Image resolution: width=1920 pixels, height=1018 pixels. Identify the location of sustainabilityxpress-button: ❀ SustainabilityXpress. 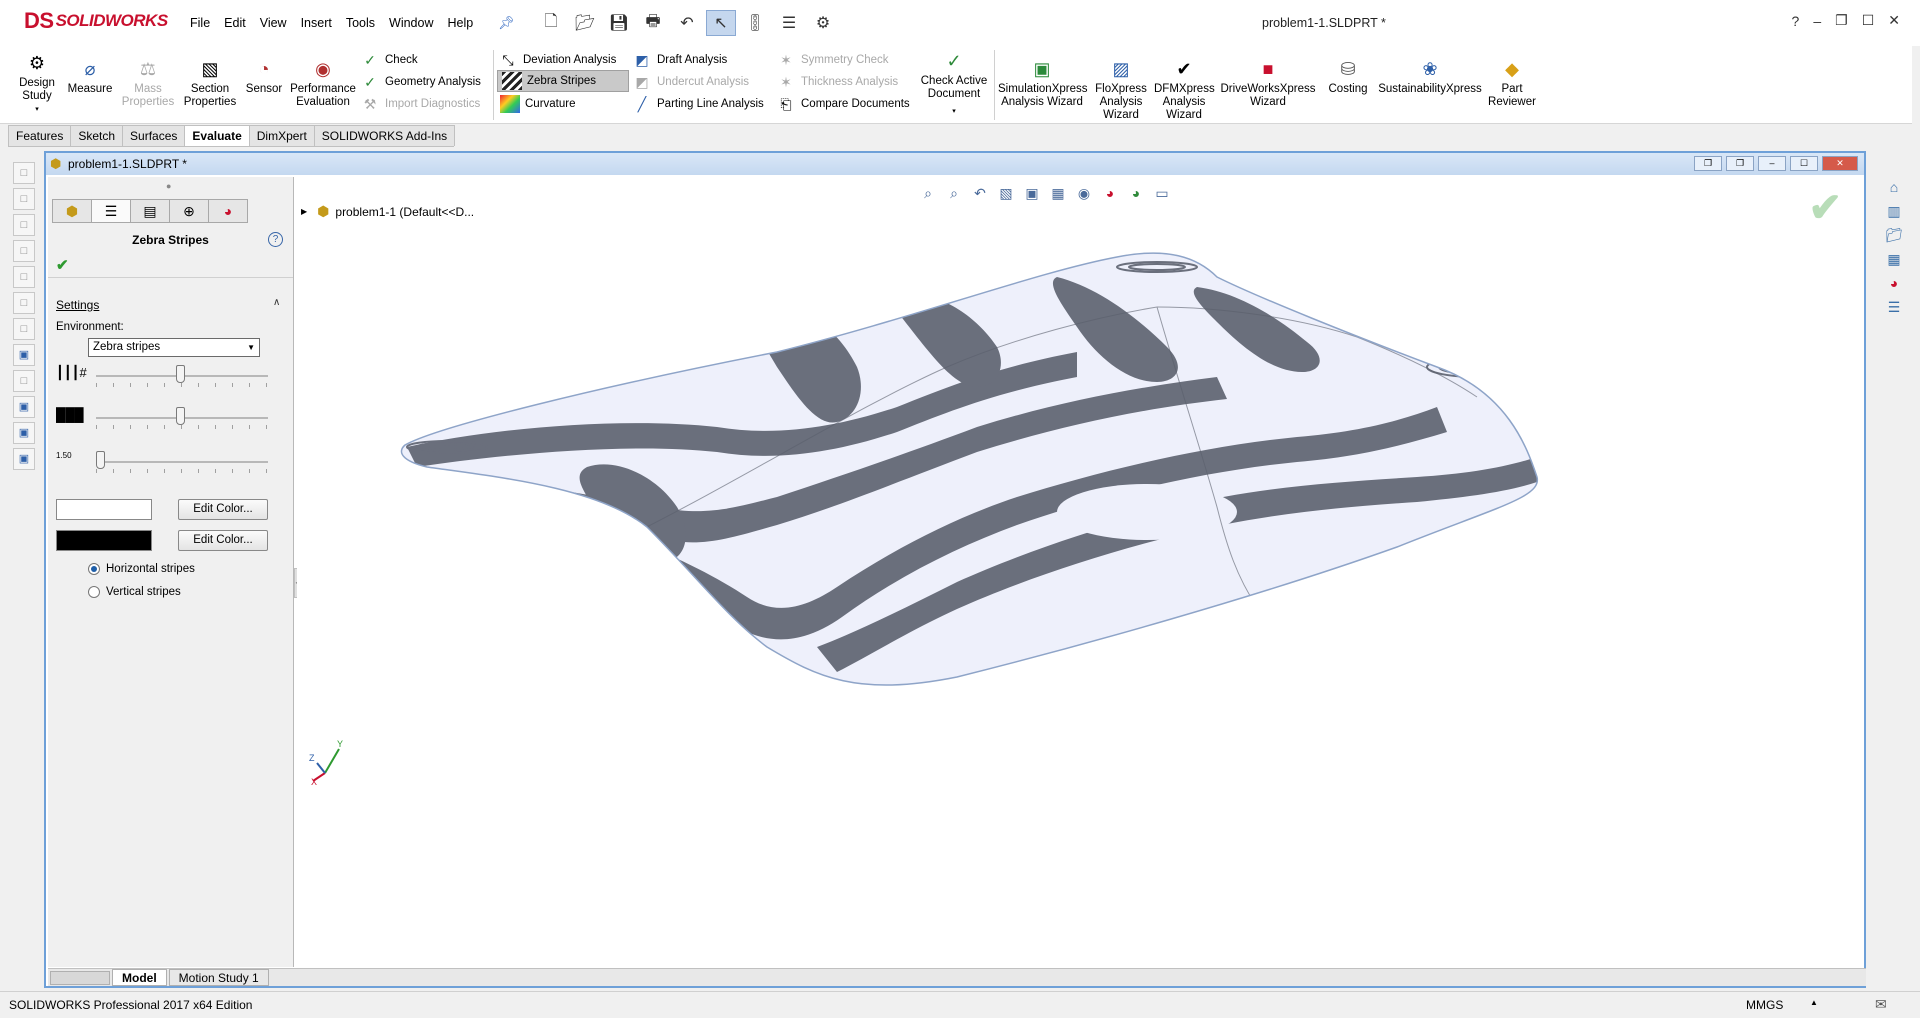
(1430, 77).